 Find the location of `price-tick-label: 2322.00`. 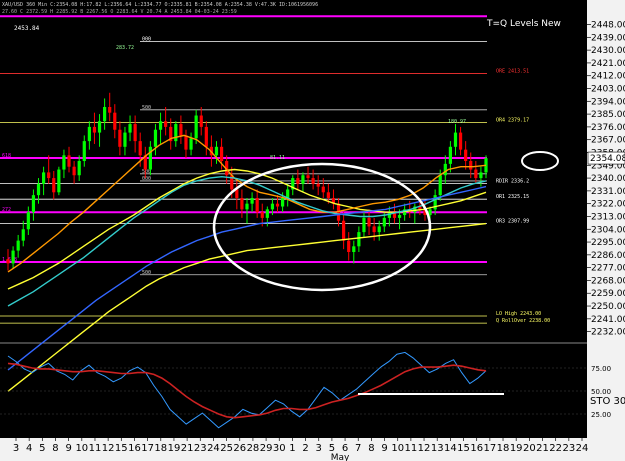

price-tick-label: 2322.00 is located at coordinates (608, 205).